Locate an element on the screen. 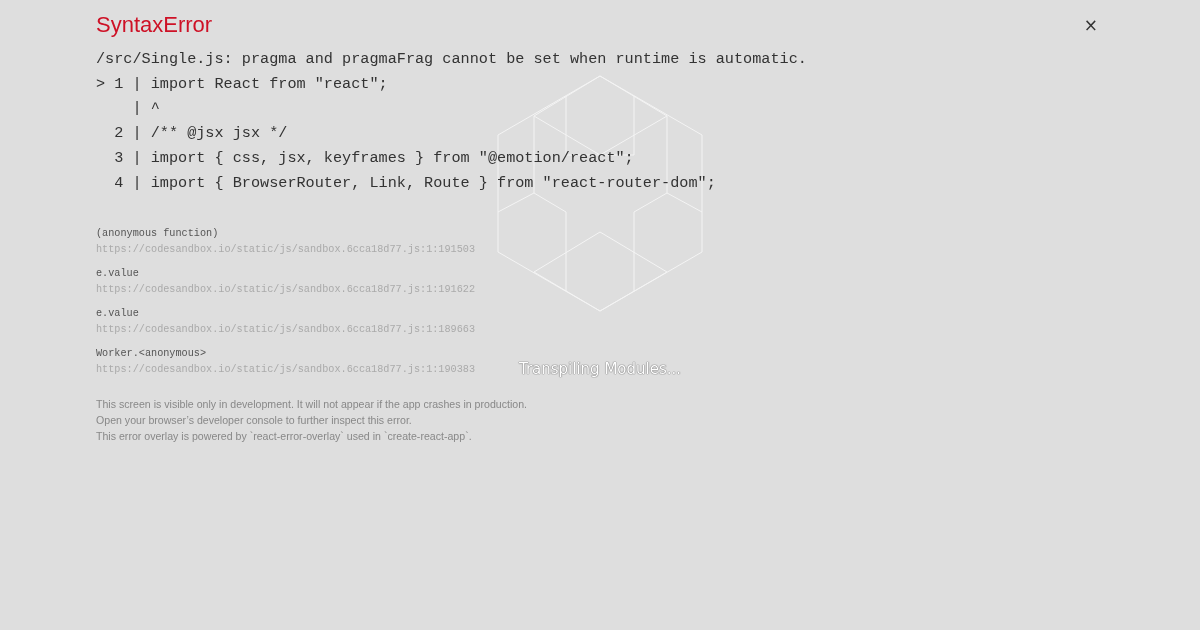 The image size is (1200, 630). close-button: × is located at coordinates (1090, 25).